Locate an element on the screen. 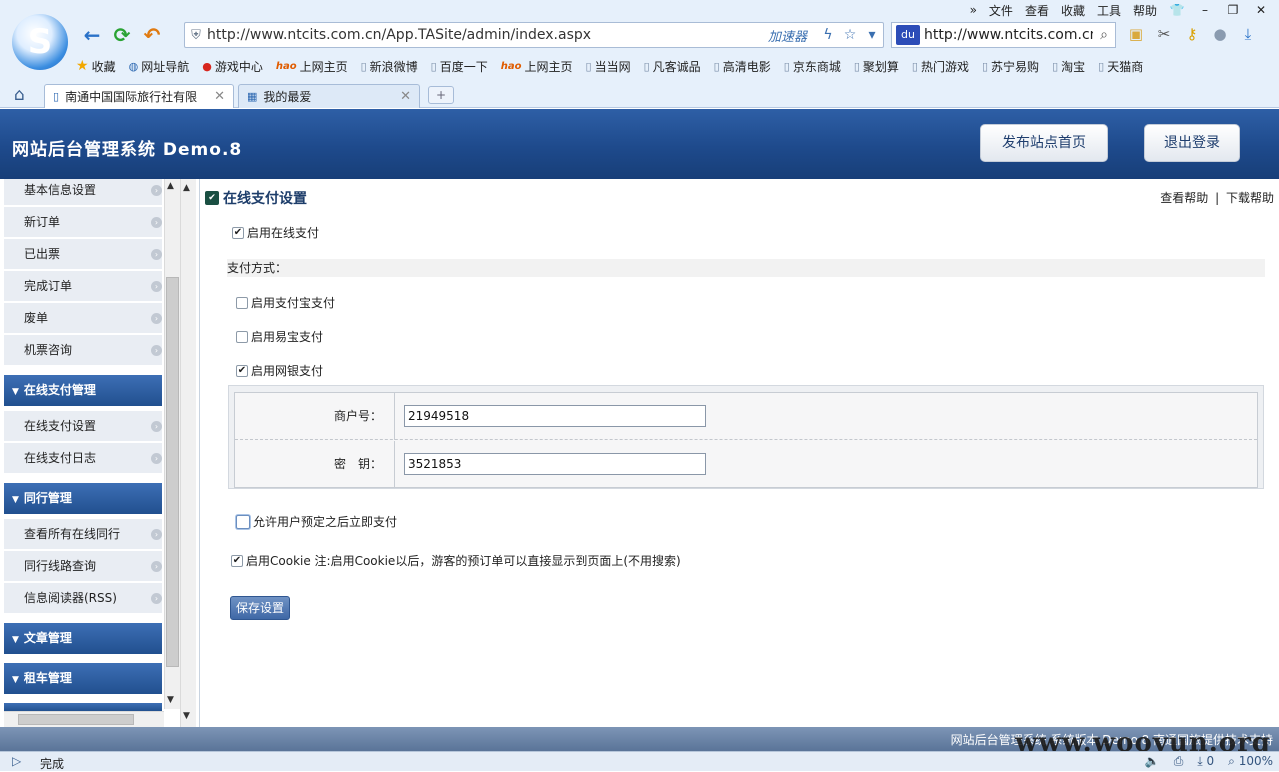 Image resolution: width=1279 pixels, height=772 pixels. yeepay-checkbox is located at coordinates (242, 336).